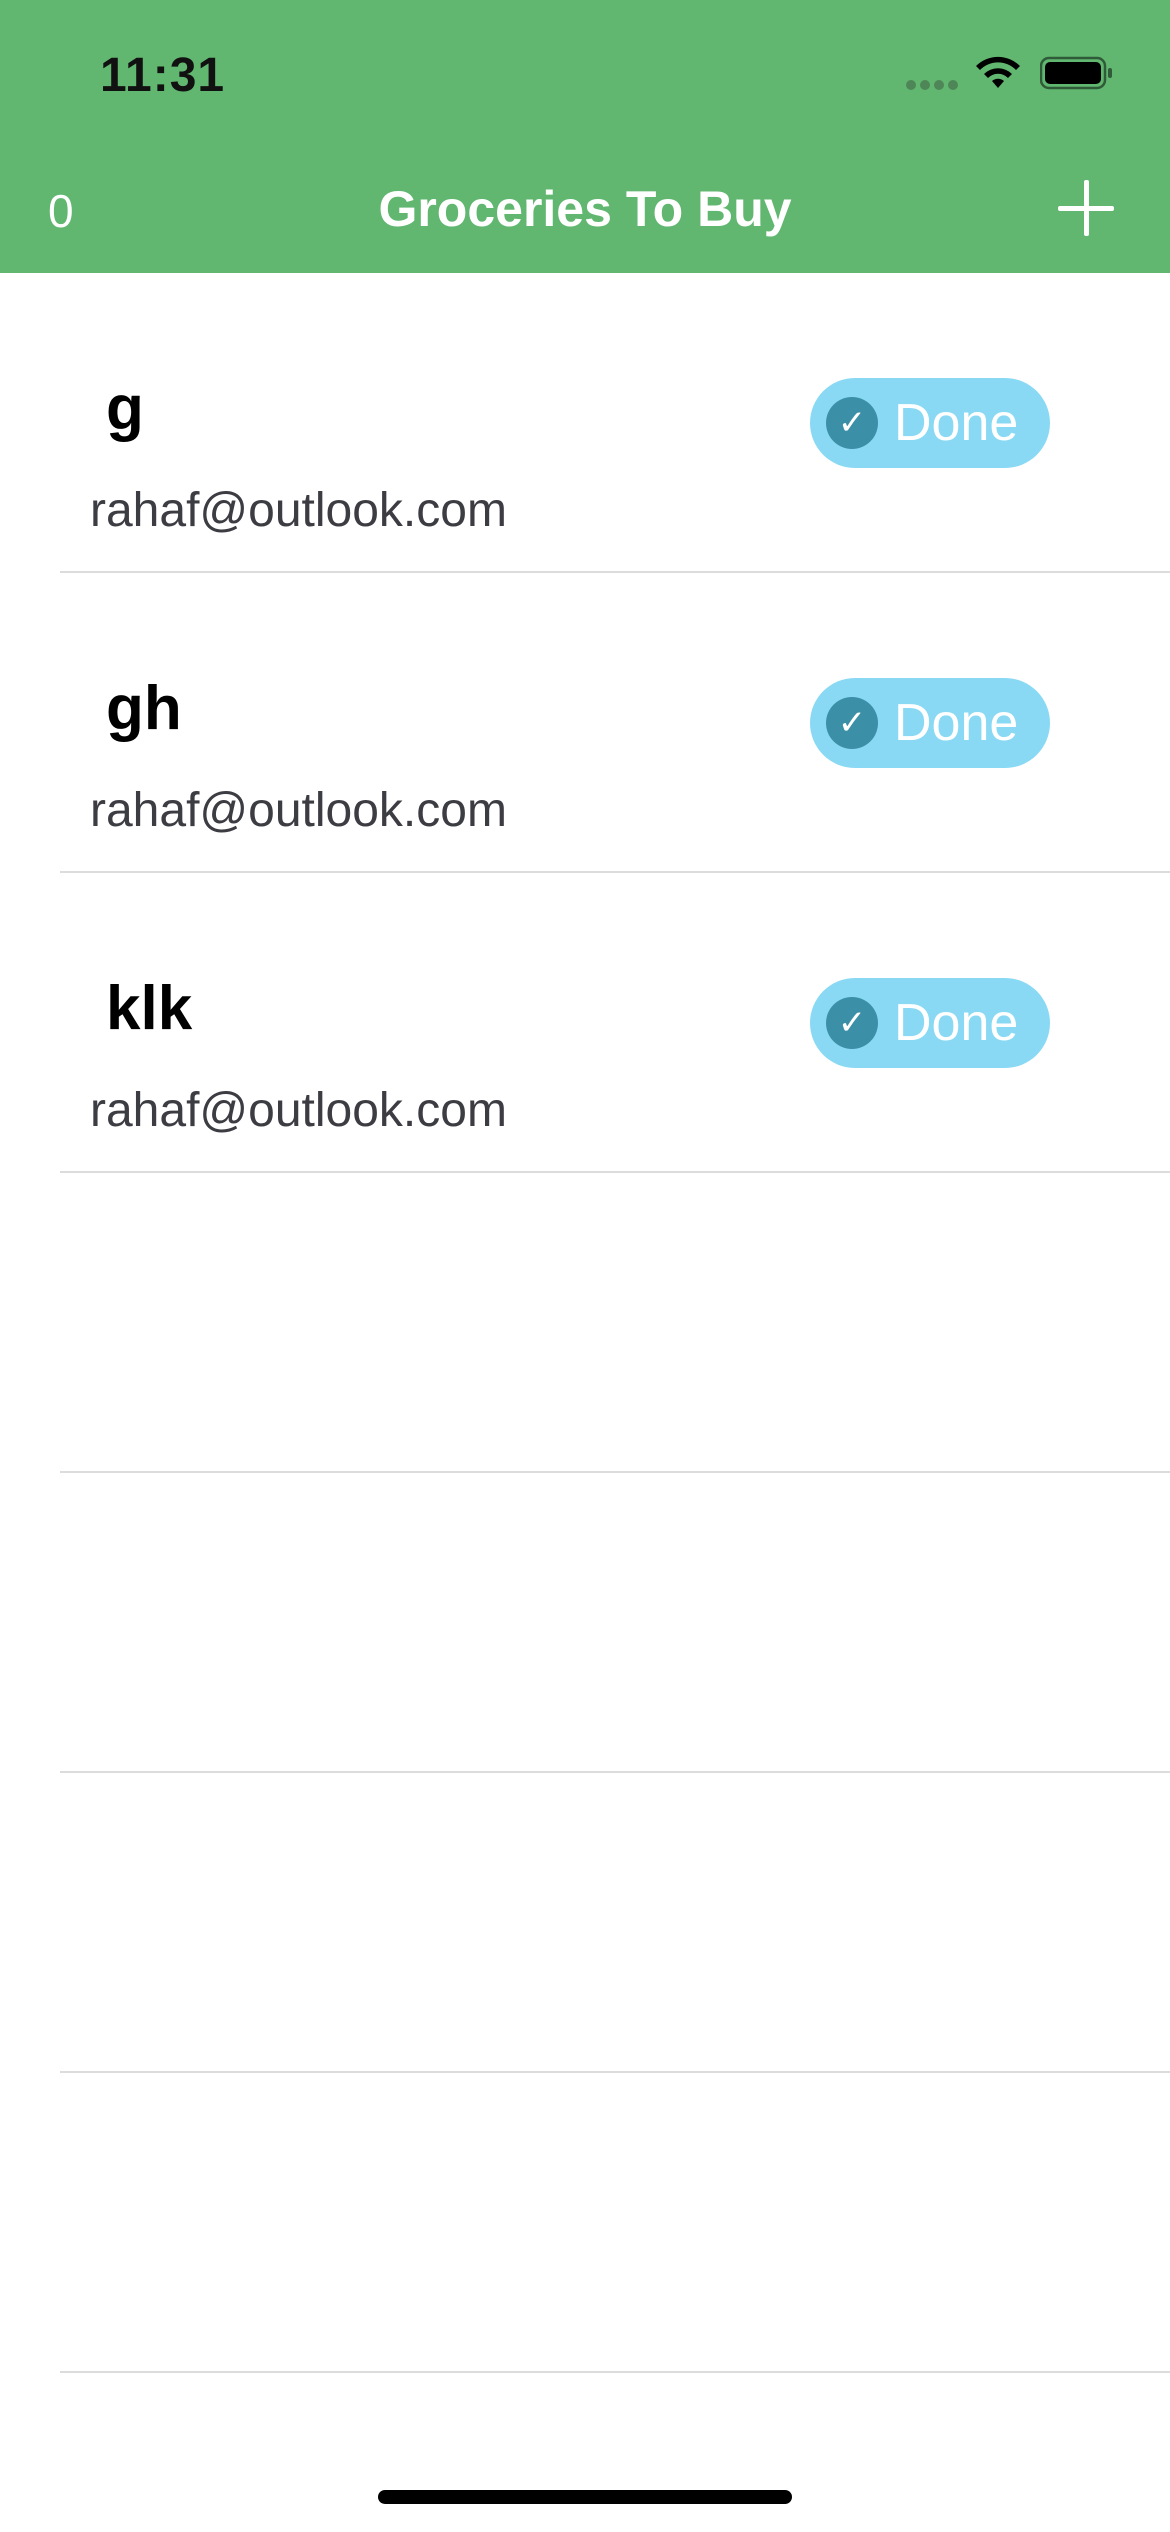  I want to click on battery-icon, so click(1076, 73).